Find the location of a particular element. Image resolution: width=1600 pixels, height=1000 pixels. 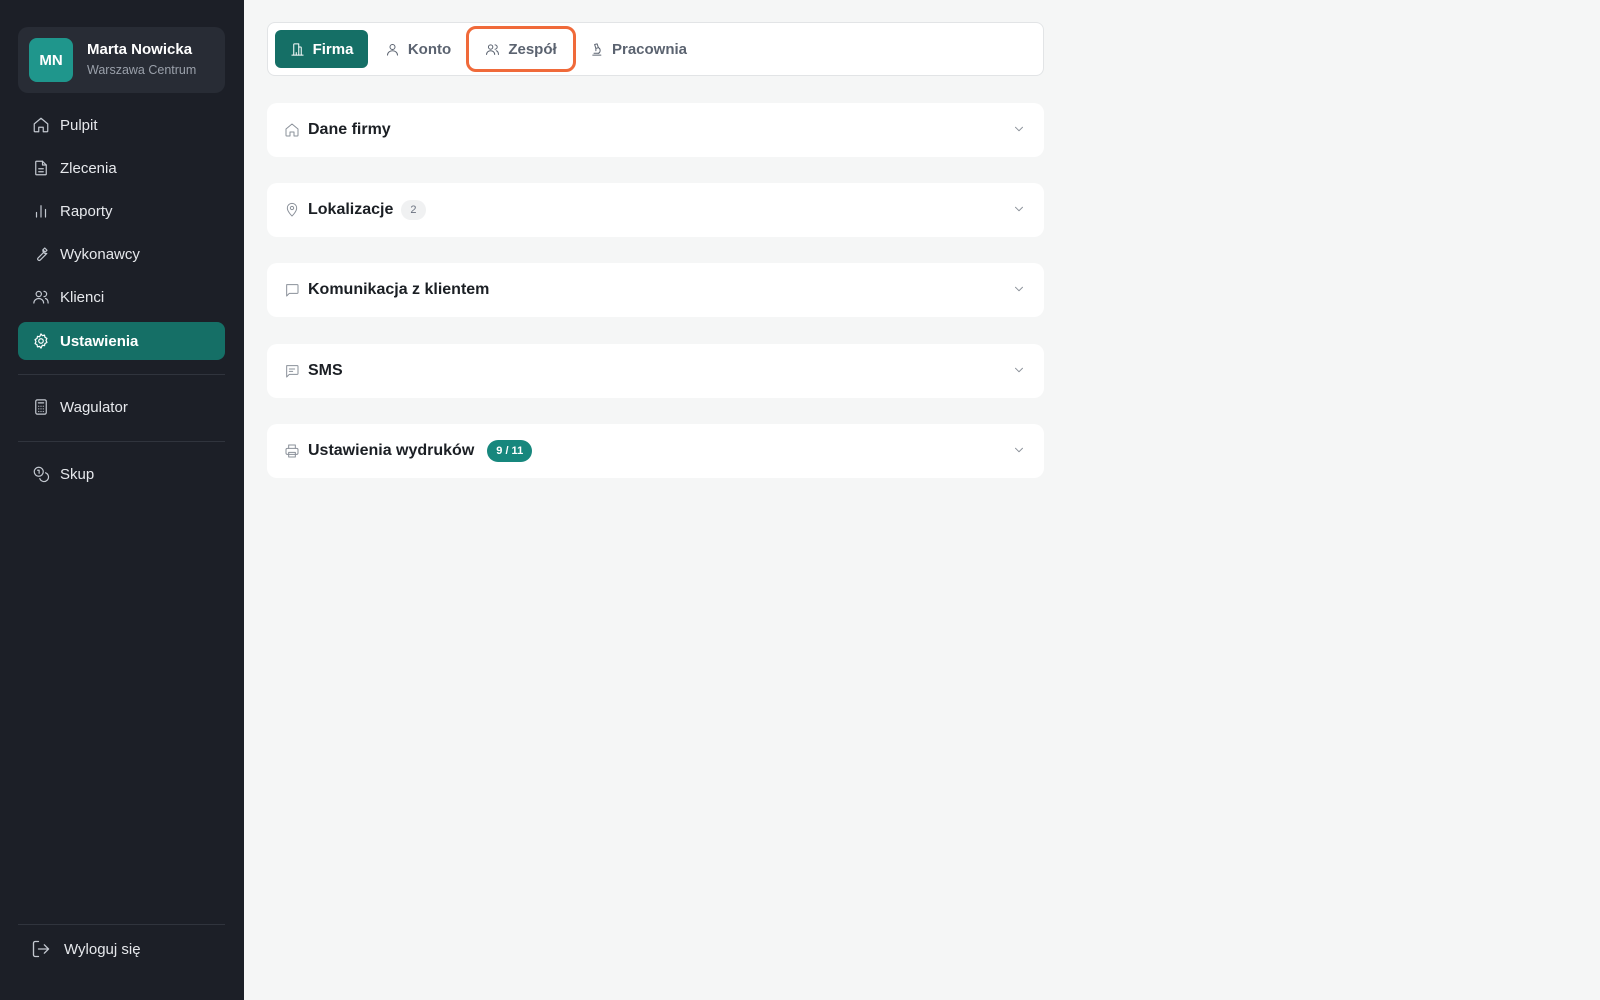

sidebar-item-label: Wagulator is located at coordinates (94, 407).